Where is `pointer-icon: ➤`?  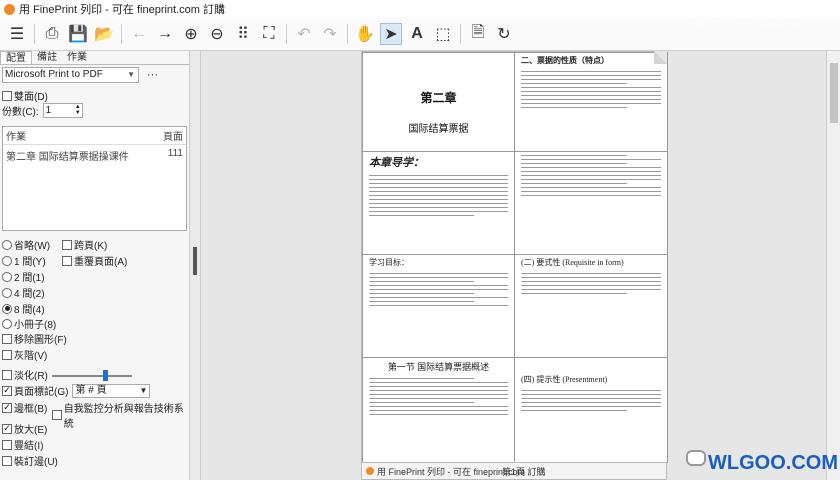
pointer-icon: ➤ is located at coordinates (391, 34).